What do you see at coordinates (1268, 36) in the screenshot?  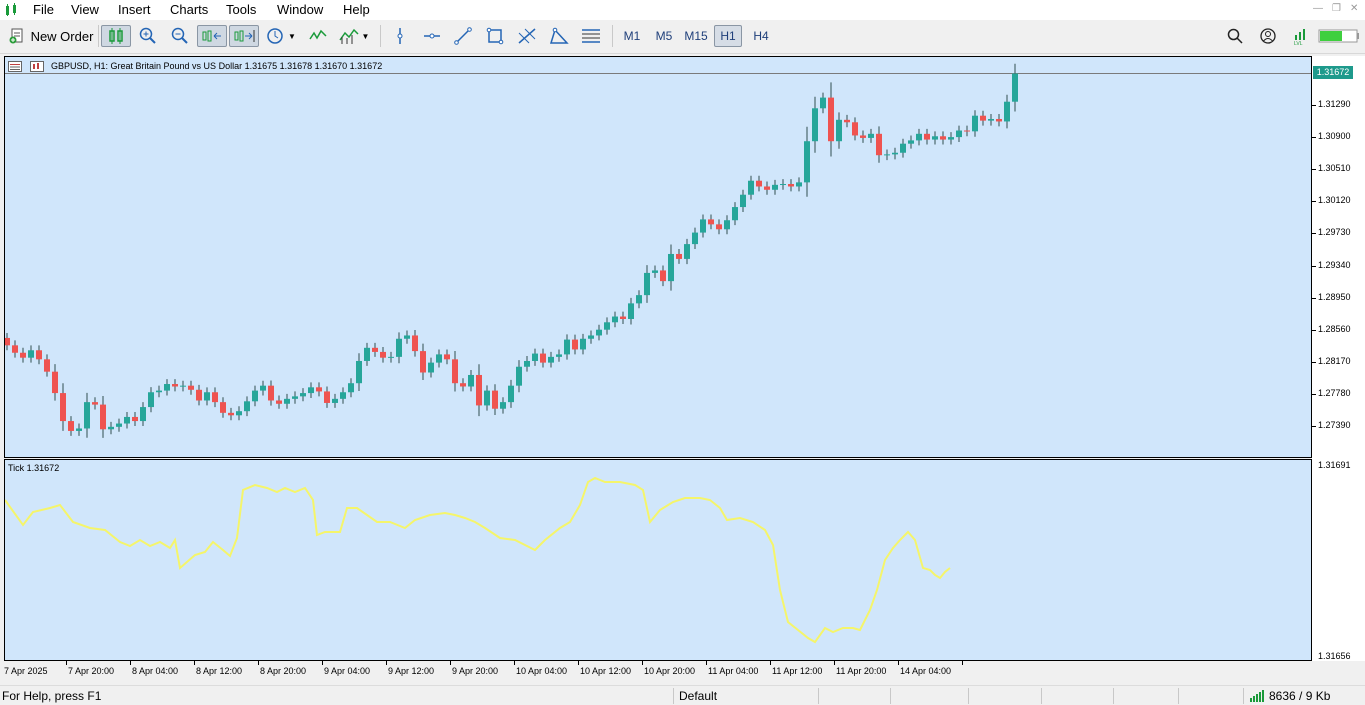 I see `account-button` at bounding box center [1268, 36].